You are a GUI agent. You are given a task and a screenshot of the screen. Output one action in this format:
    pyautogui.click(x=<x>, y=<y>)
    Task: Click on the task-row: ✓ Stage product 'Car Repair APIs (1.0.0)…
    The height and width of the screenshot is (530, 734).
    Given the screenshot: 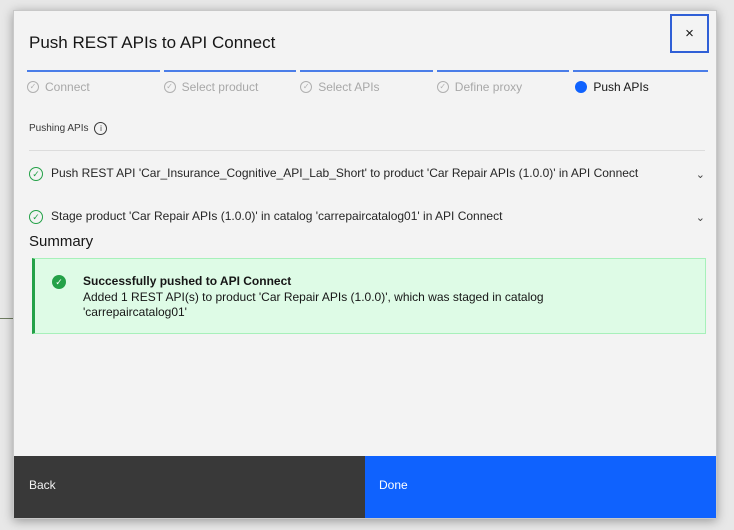 What is the action you would take?
    pyautogui.click(x=369, y=216)
    